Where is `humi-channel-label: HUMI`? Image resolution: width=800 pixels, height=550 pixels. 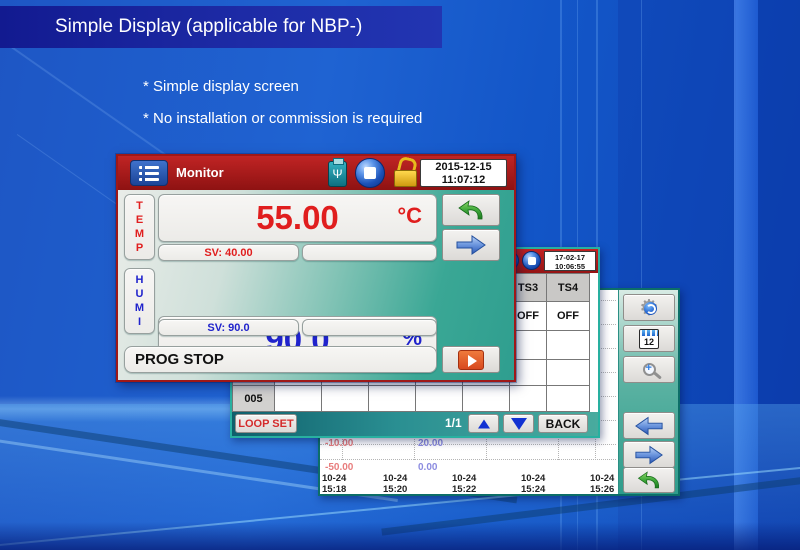 humi-channel-label: HUMI is located at coordinates (139, 301).